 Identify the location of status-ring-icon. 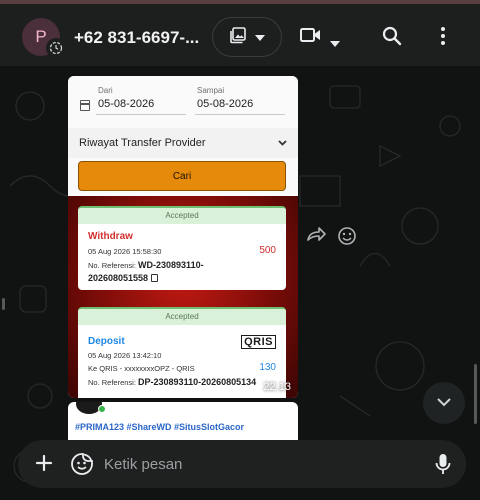
(56, 48).